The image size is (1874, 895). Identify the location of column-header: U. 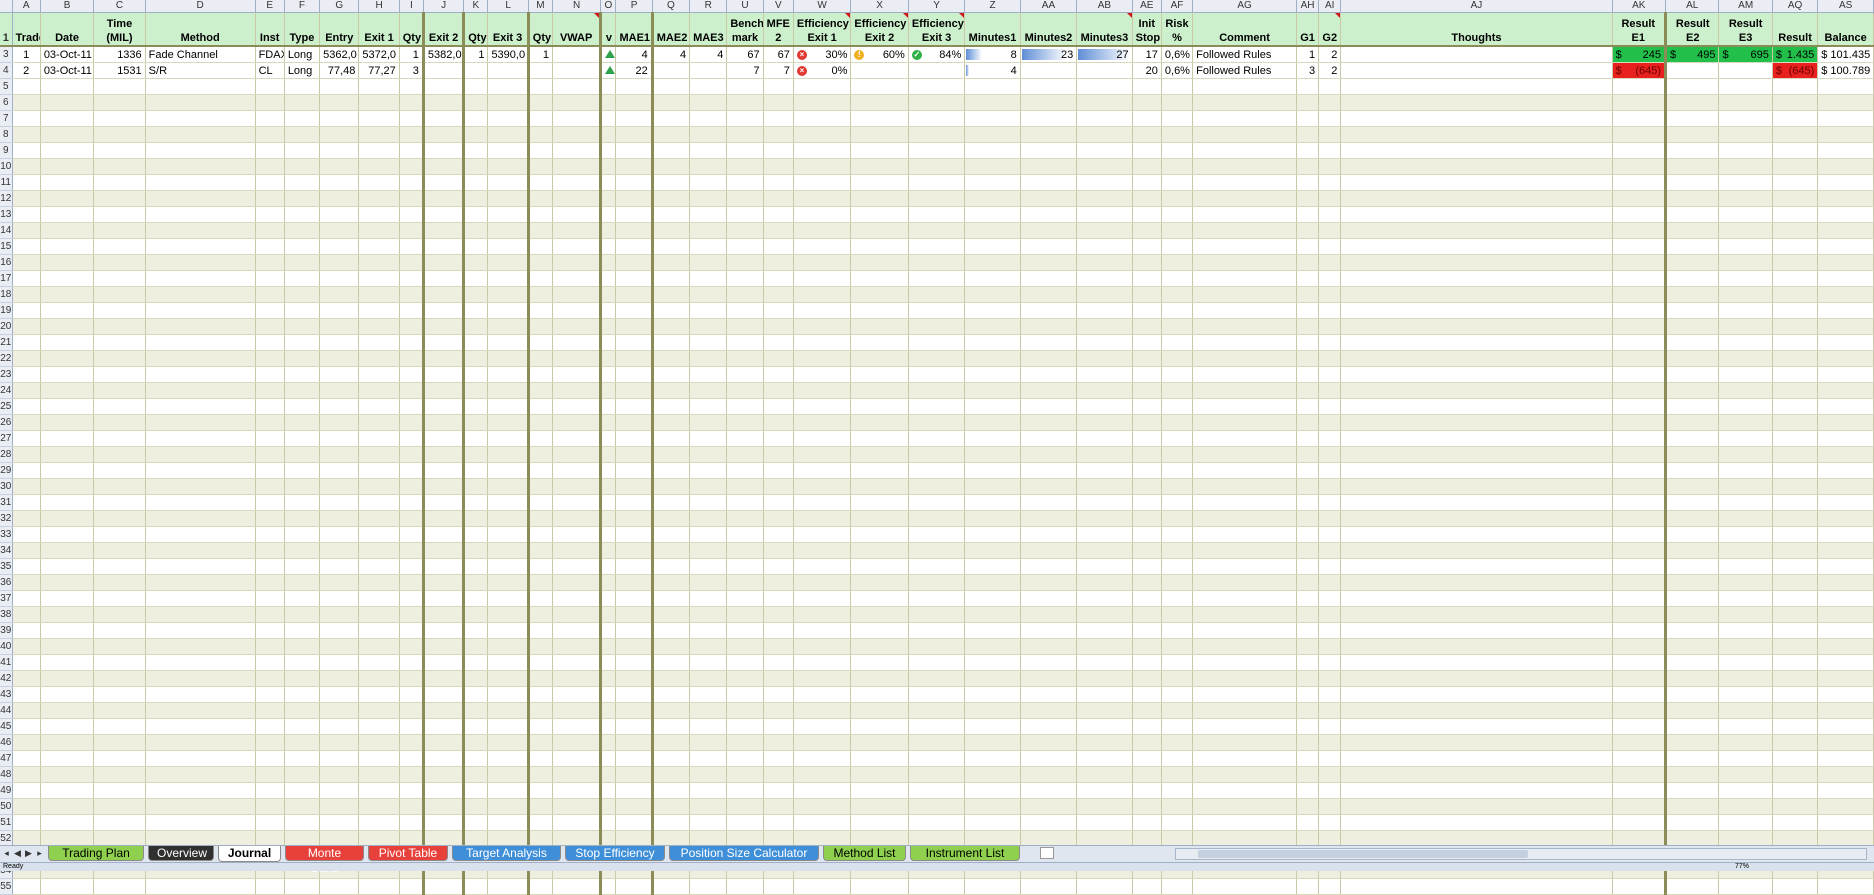
(745, 6).